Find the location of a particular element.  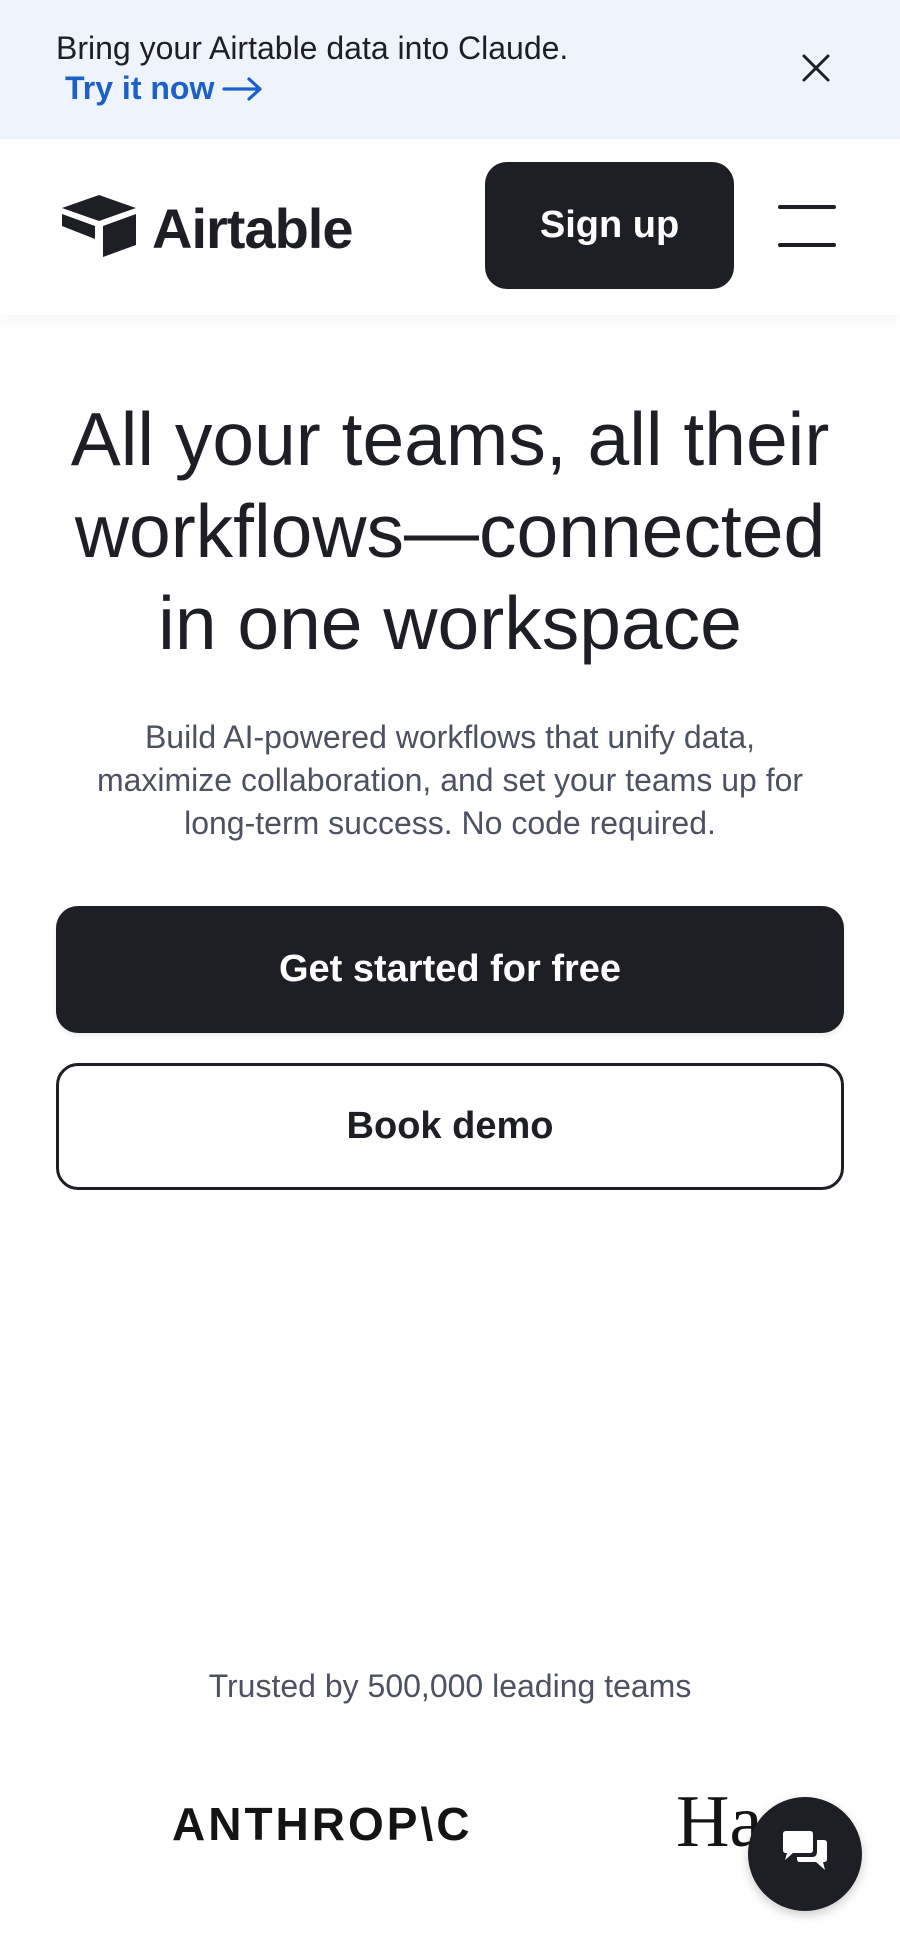

try-it-now-link: Try it now is located at coordinates (164, 88).